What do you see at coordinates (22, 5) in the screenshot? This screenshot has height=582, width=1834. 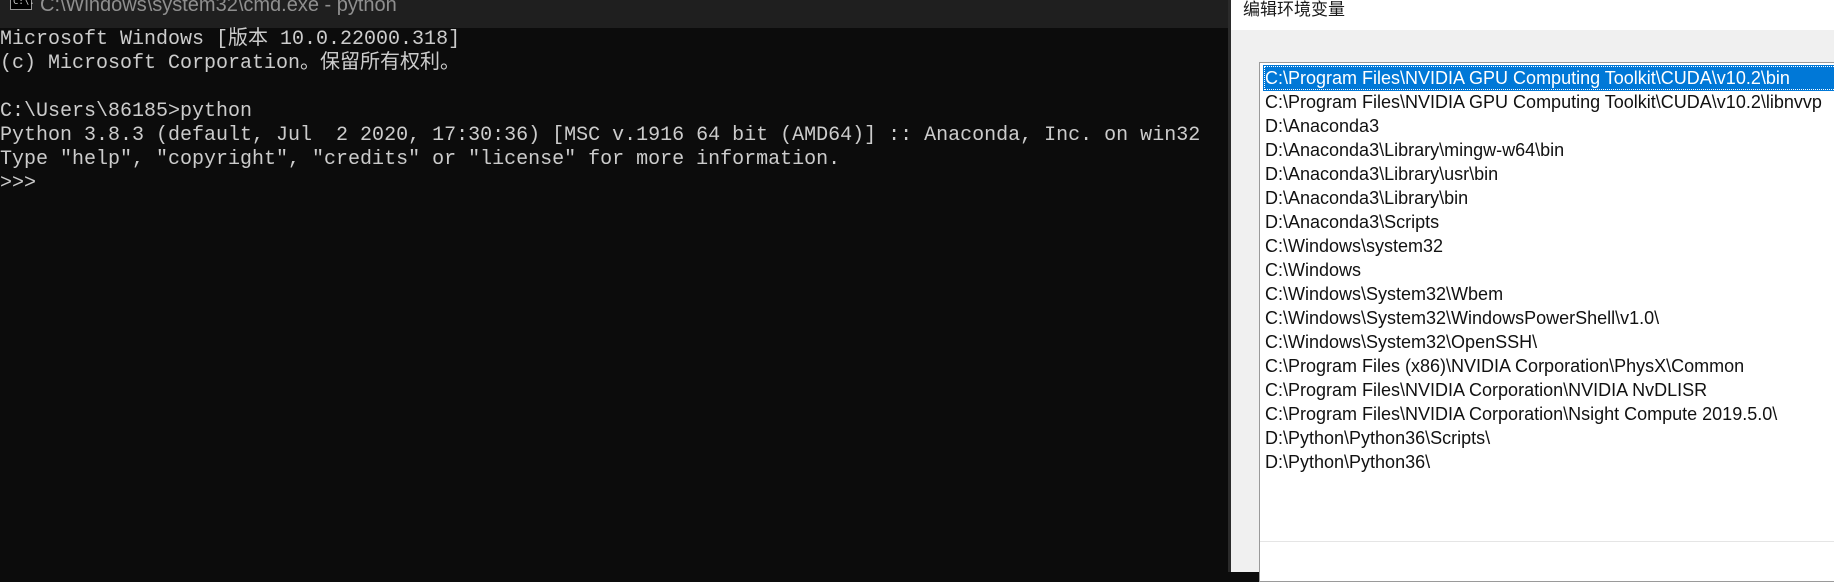 I see `cmd-app-icon: C:\.` at bounding box center [22, 5].